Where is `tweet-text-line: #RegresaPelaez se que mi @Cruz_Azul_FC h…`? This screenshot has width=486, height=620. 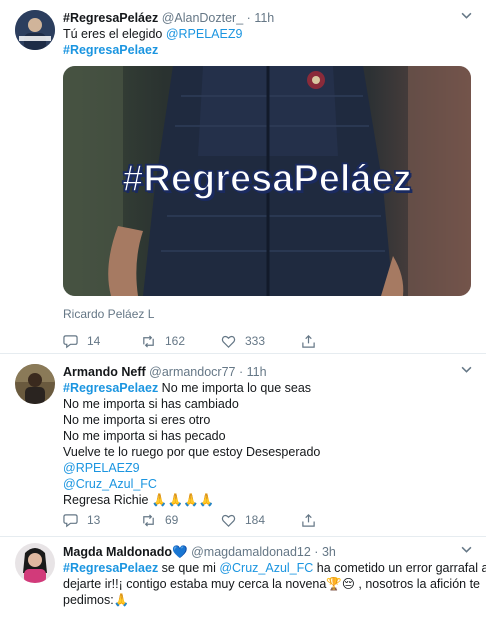 tweet-text-line: #RegresaPelaez se que mi @Cruz_Azul_FC h… is located at coordinates (274, 568).